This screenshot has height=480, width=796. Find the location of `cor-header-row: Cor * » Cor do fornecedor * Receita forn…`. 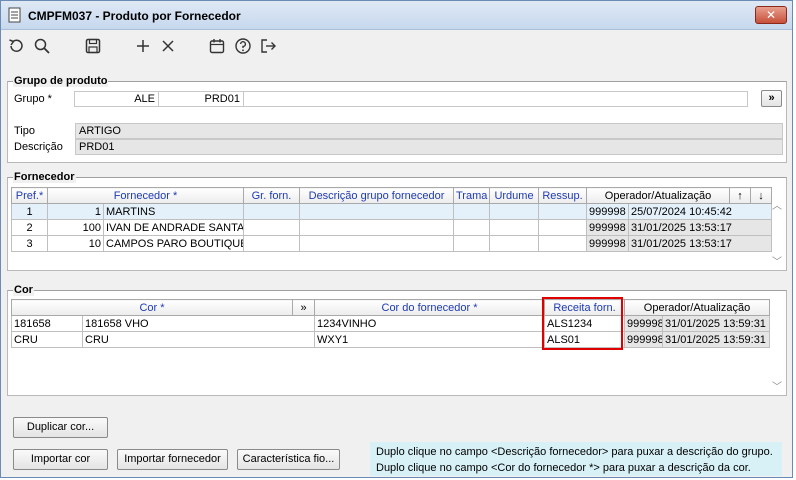

cor-header-row: Cor * » Cor do fornecedor * Receita forn… is located at coordinates (390, 307).